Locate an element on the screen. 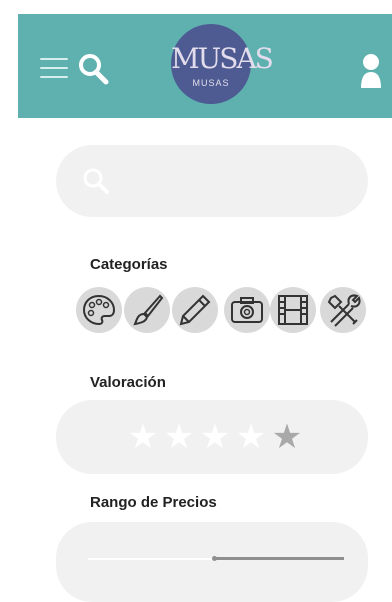 The image size is (392, 602). category-film is located at coordinates (293, 310).